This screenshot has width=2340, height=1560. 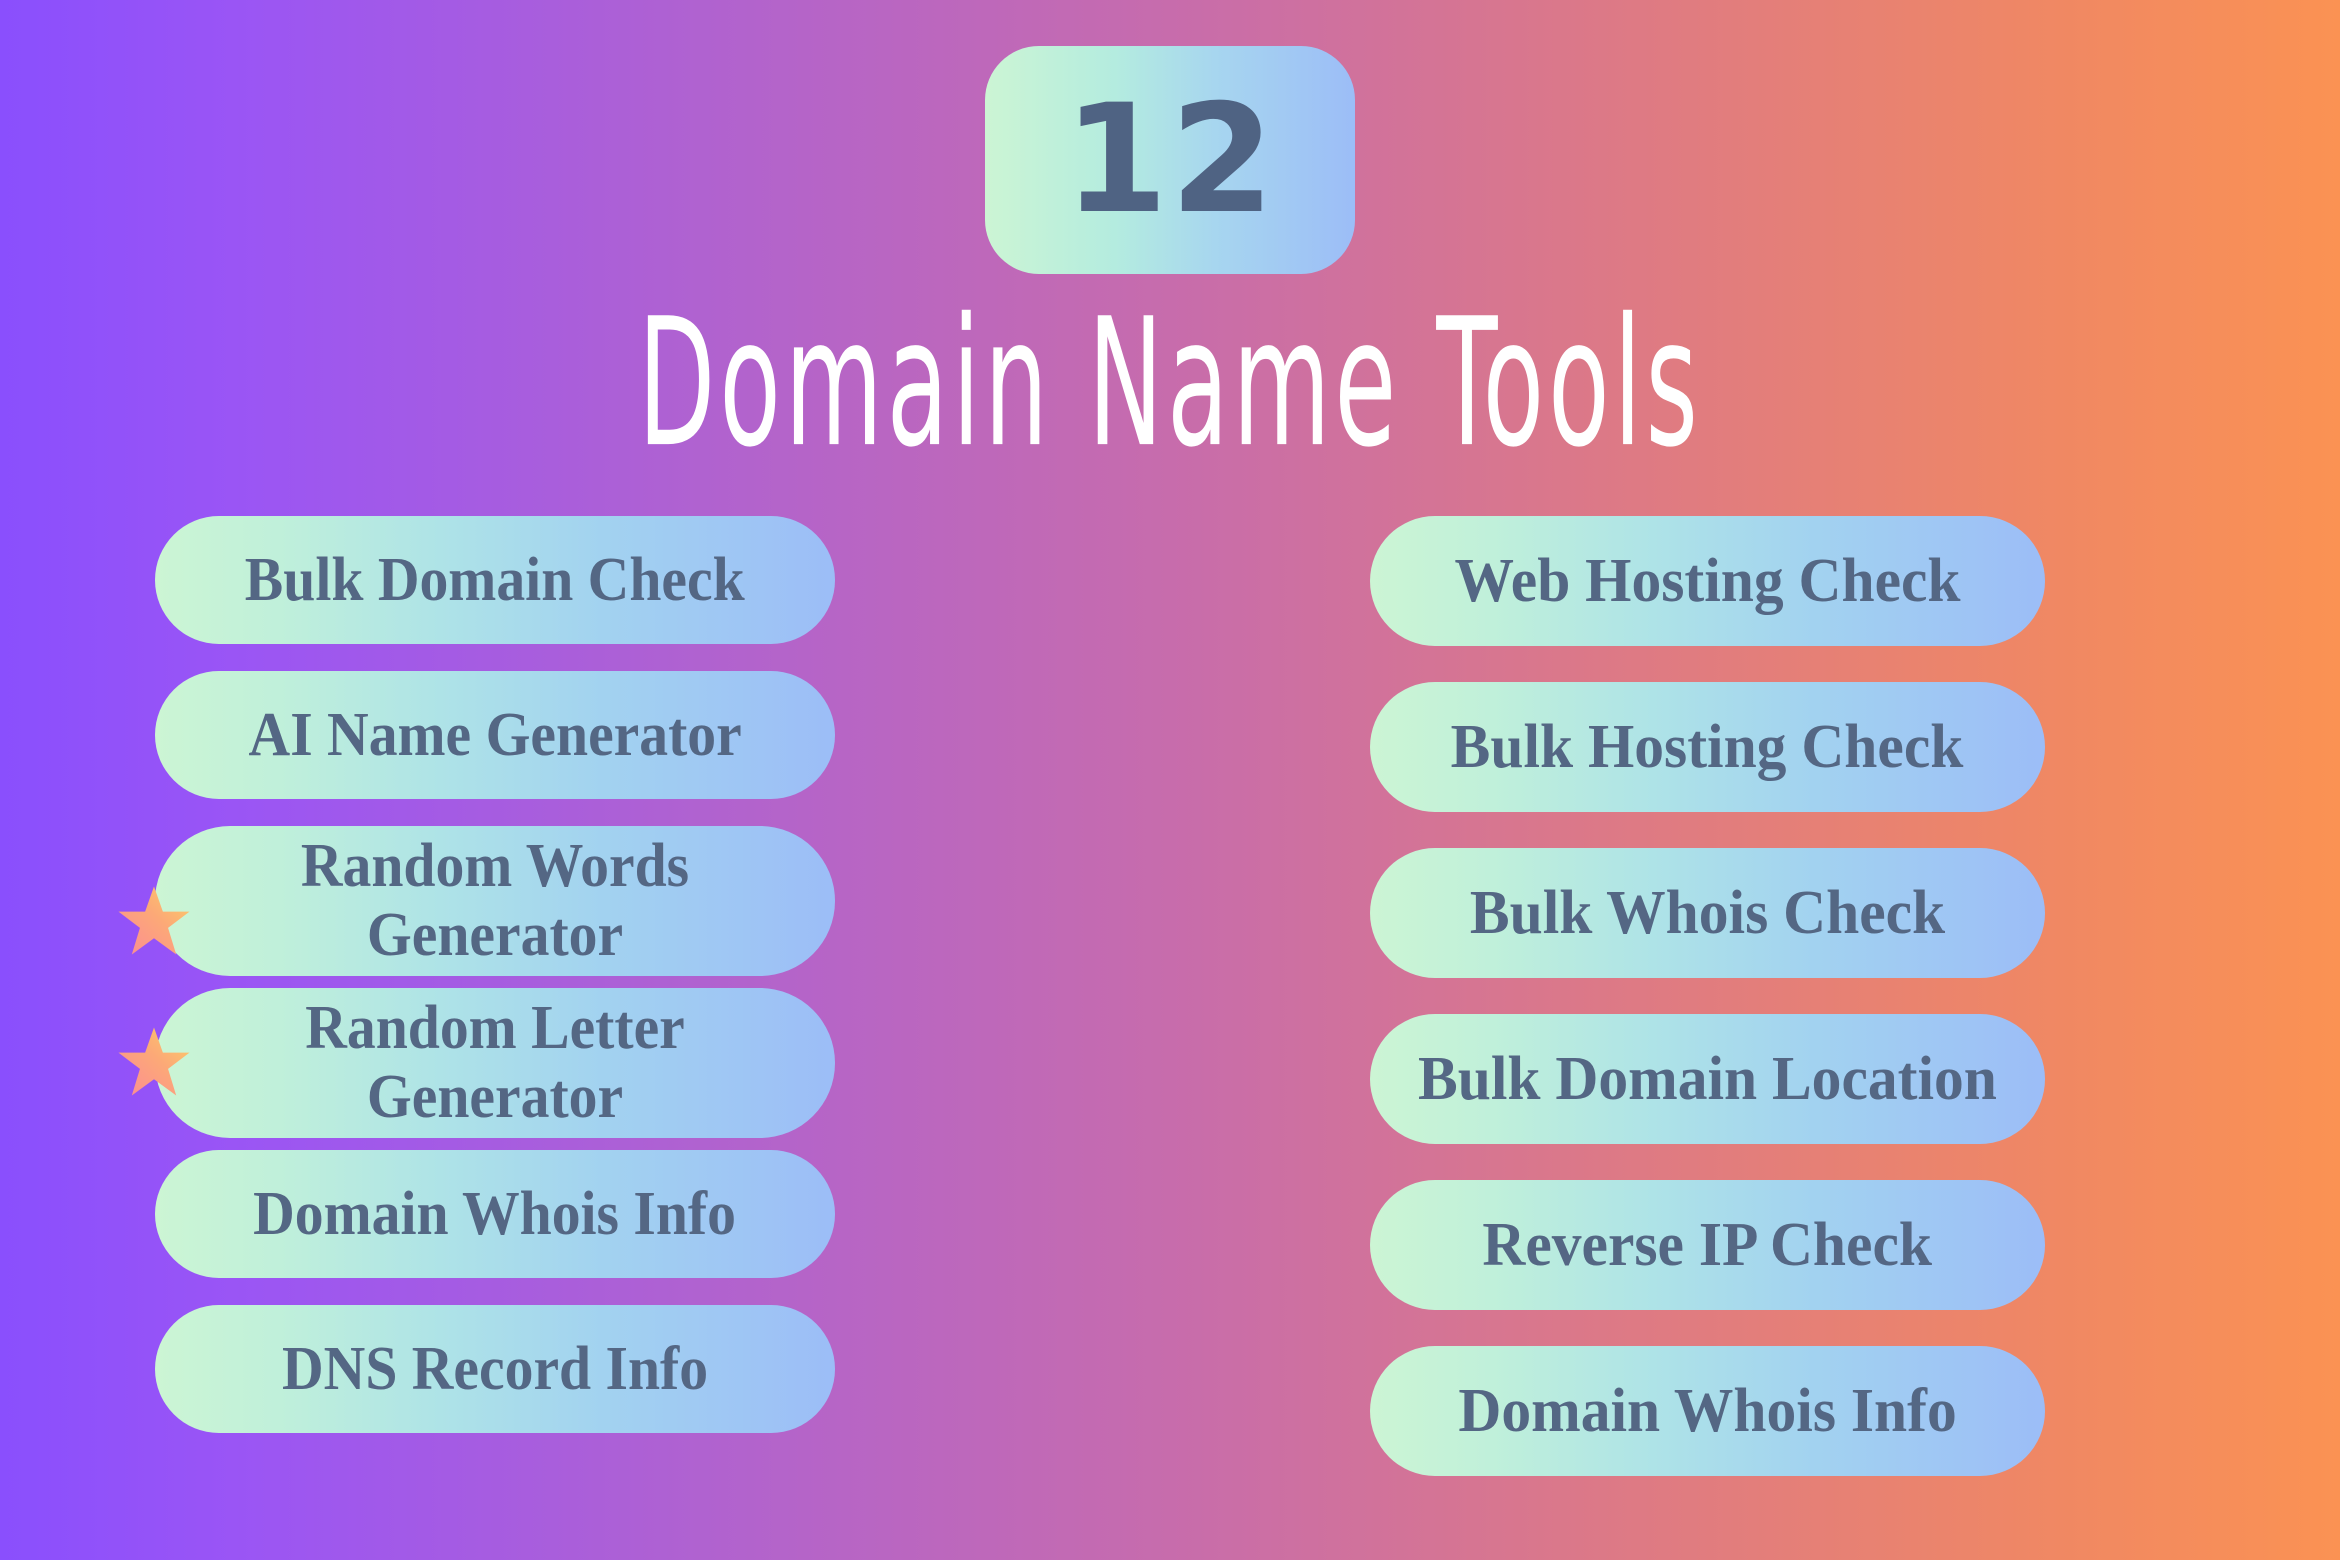 I want to click on tool-pill: Random Words Generator, so click(x=476, y=901).